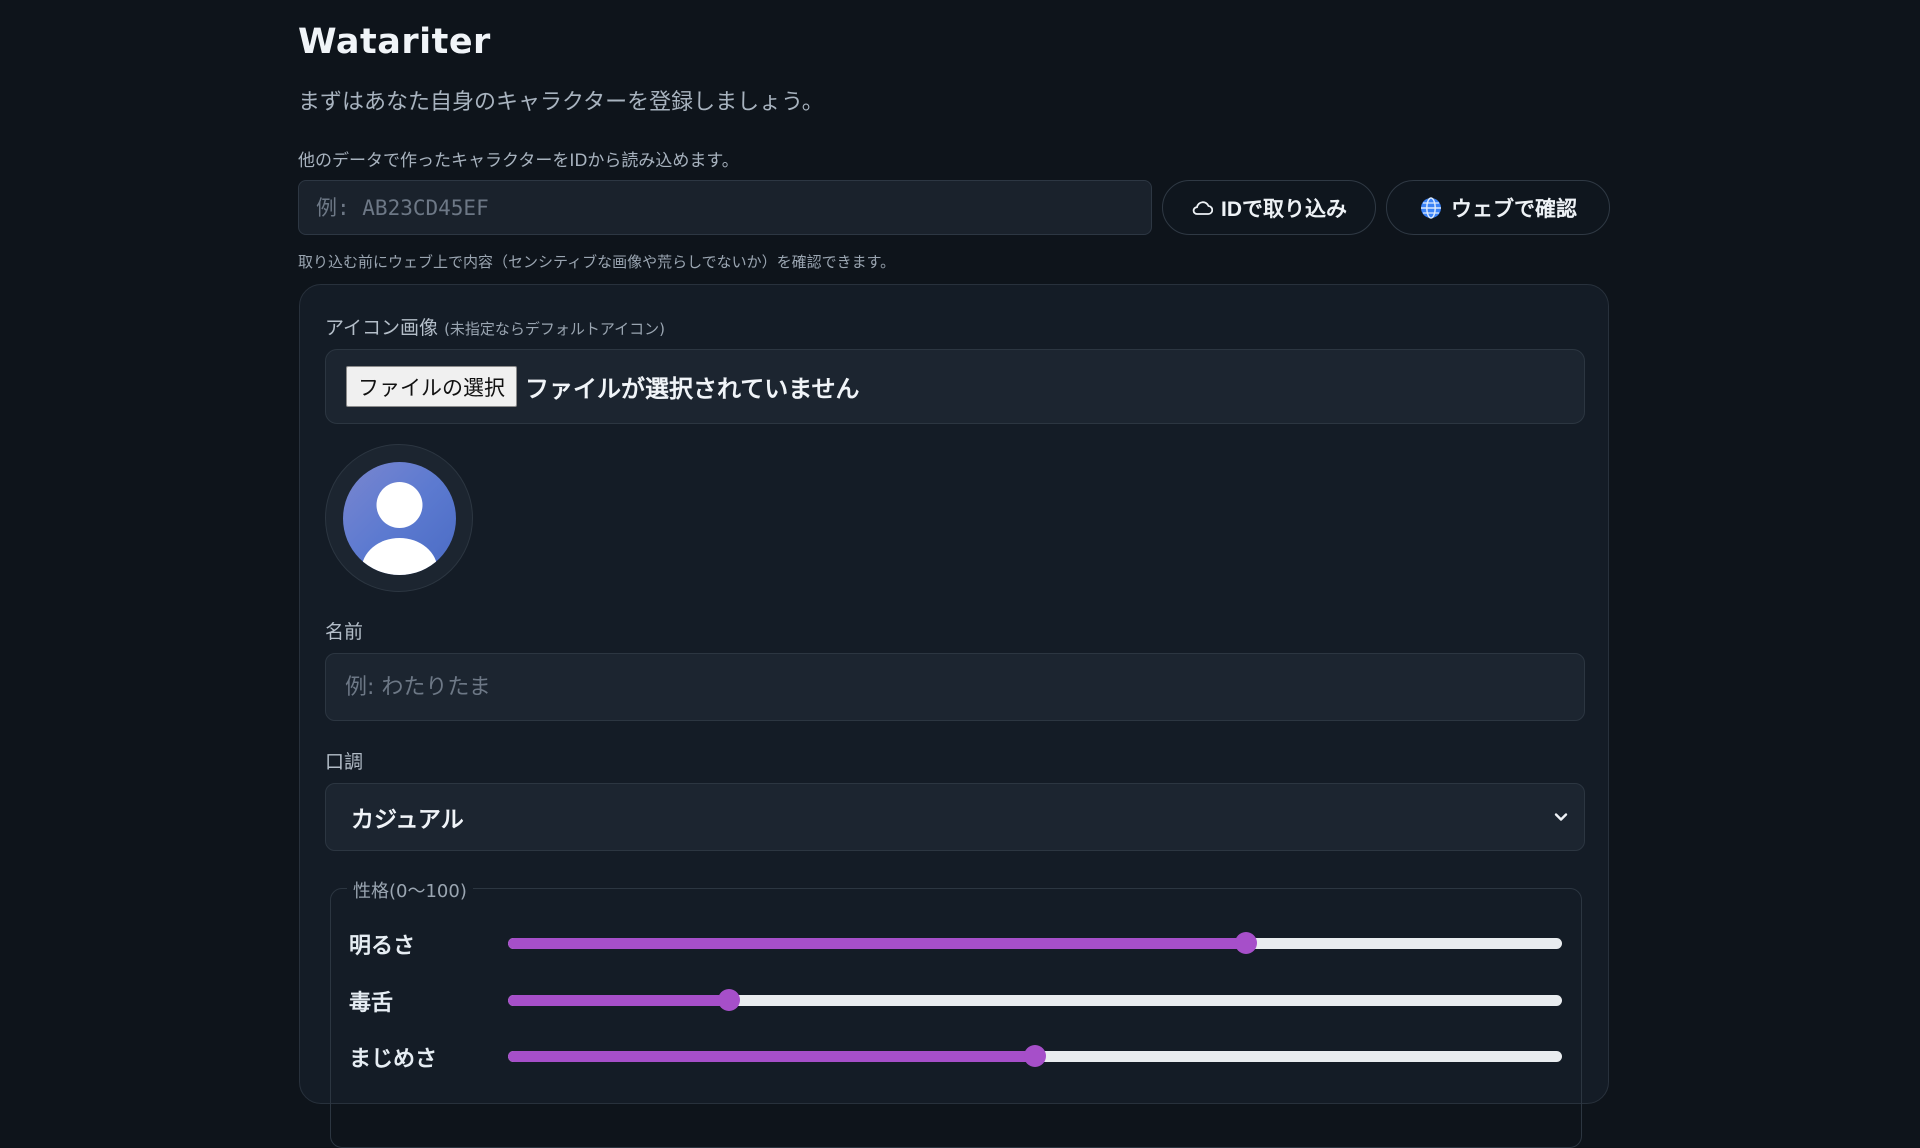  What do you see at coordinates (725, 207) in the screenshot?
I see `character-id-input` at bounding box center [725, 207].